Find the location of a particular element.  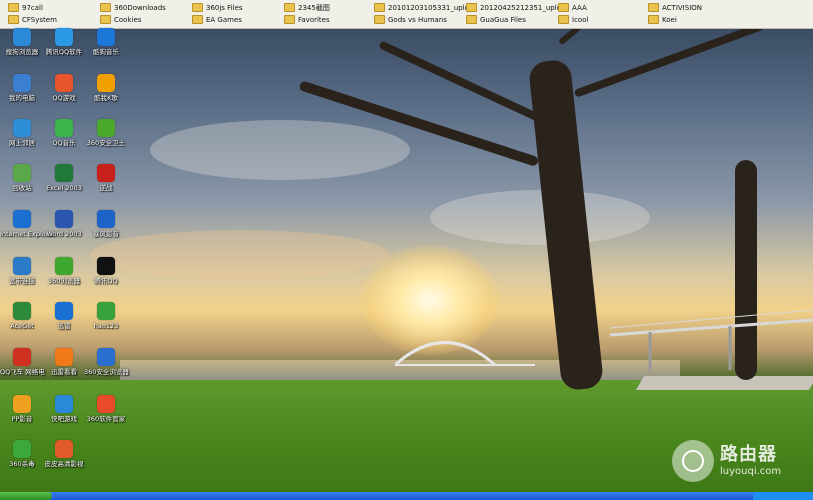

kuwo-karaoke-icon is located at coordinates (106, 83).